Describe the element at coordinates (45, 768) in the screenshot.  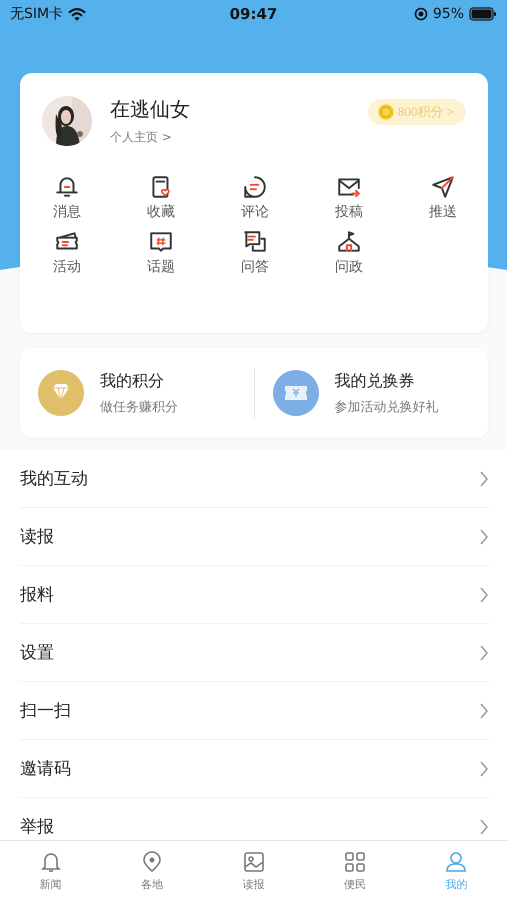
I see `menu-item: 邀请码` at that location.